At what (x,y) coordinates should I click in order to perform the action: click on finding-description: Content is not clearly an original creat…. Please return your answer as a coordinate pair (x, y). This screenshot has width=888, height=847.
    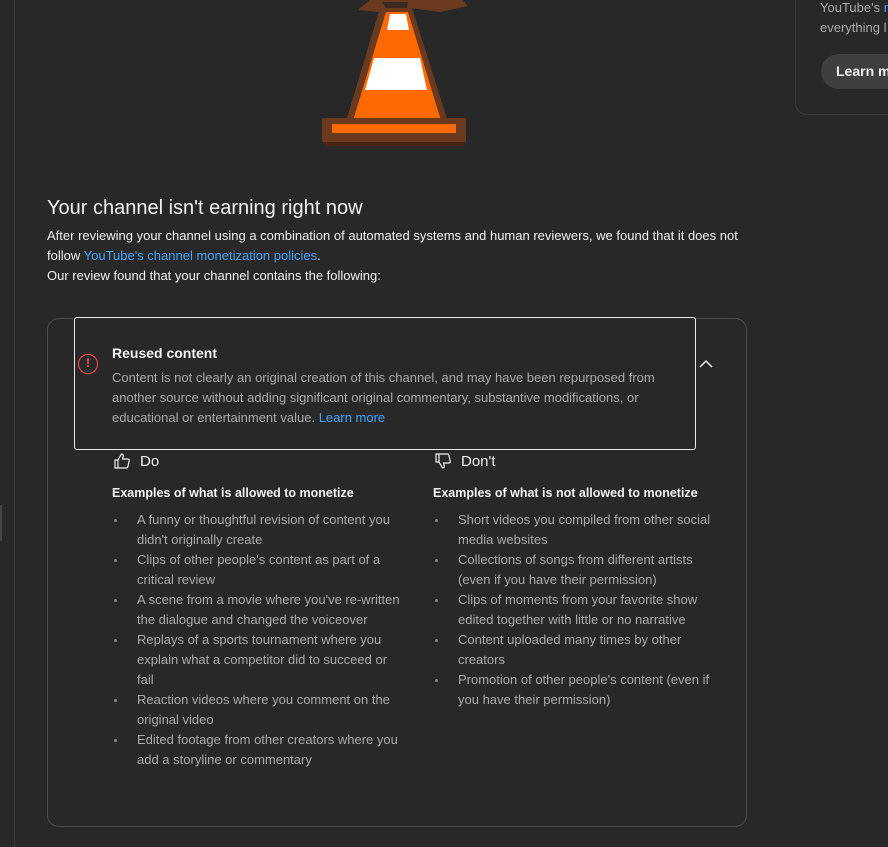
    Looking at the image, I should click on (383, 397).